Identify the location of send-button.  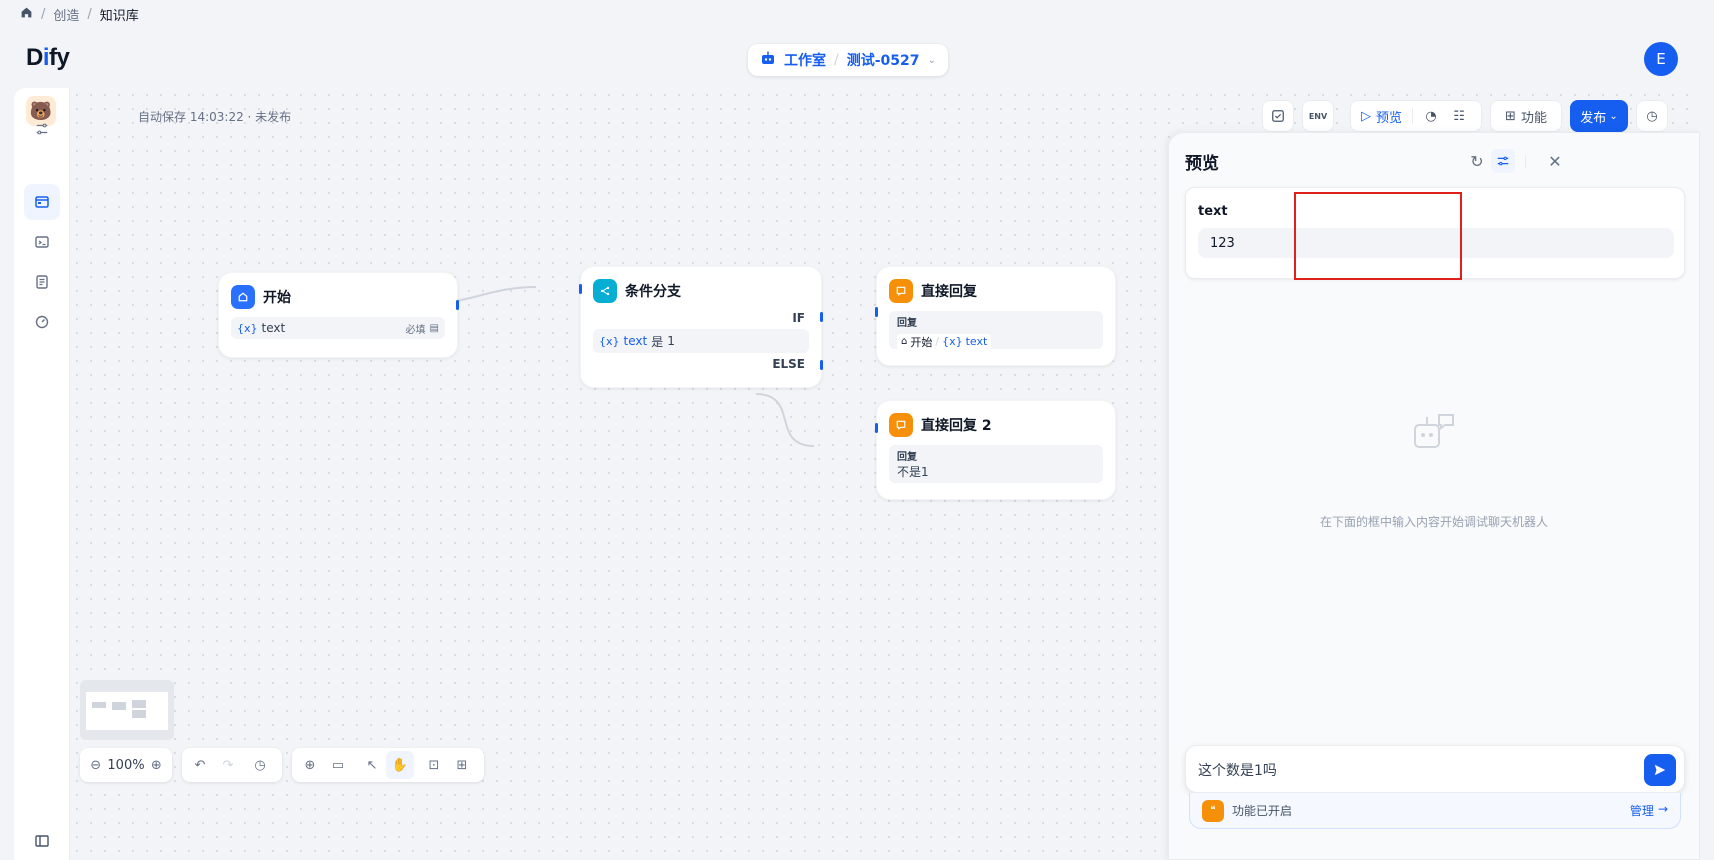
(1660, 770).